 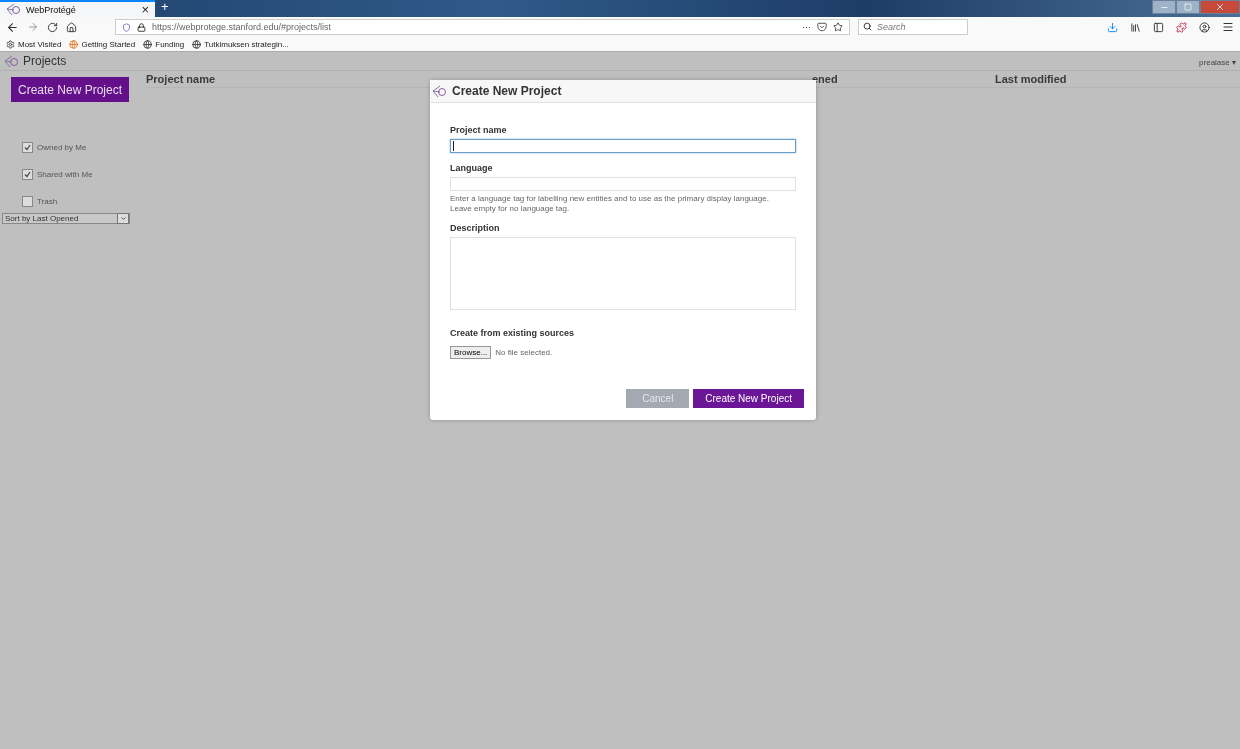 I want to click on account-button, so click(x=1204, y=27).